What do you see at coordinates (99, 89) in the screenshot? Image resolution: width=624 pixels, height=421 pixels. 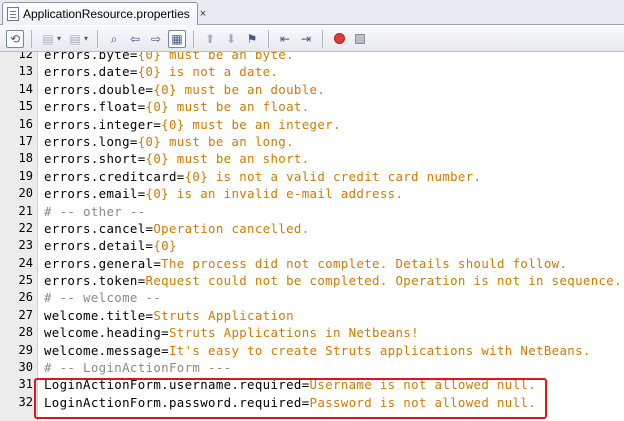 I see `property-key: errors.double=` at bounding box center [99, 89].